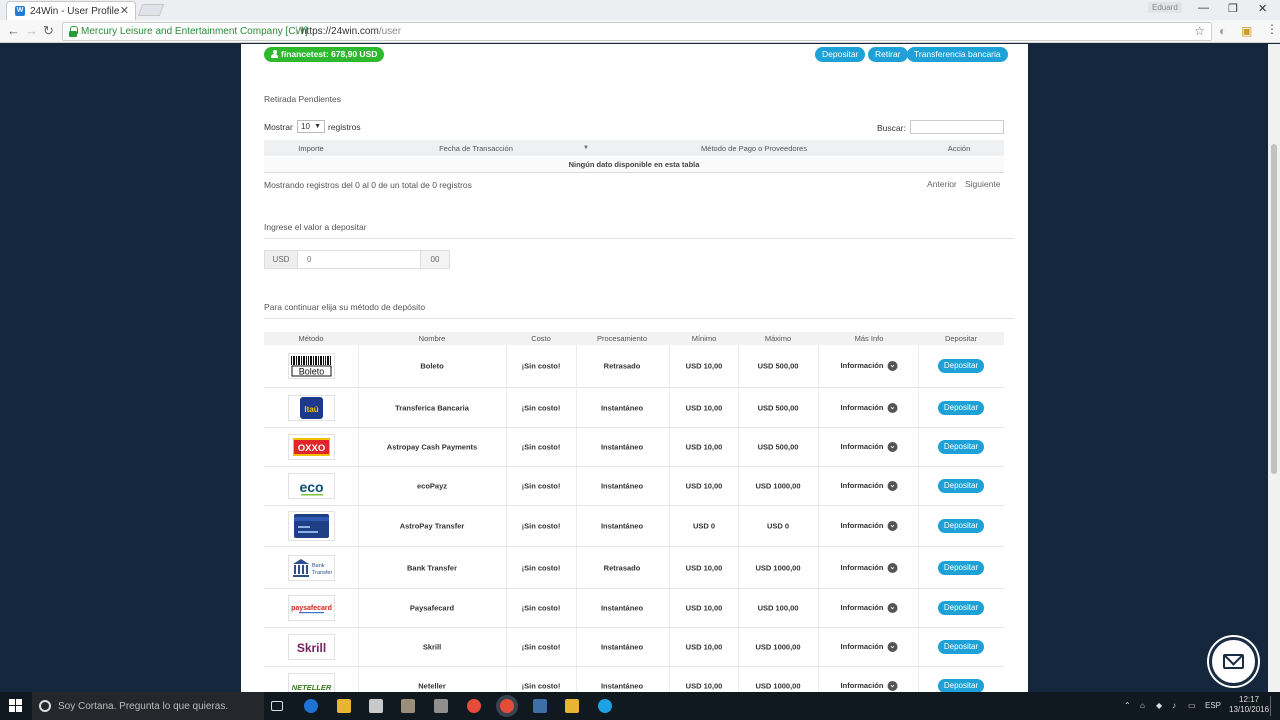  I want to click on file-explorer-icon, so click(344, 706).